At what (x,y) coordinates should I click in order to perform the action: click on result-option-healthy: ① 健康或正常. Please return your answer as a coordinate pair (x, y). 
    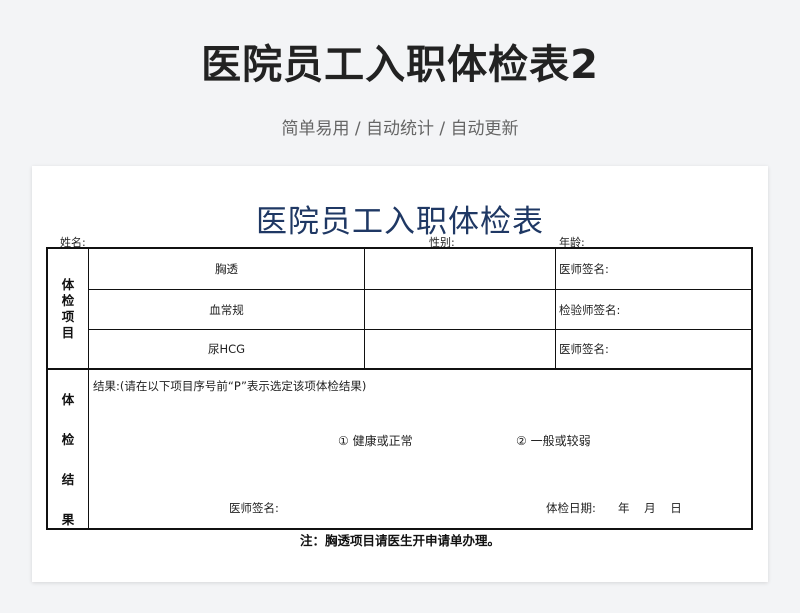
    Looking at the image, I should click on (375, 440).